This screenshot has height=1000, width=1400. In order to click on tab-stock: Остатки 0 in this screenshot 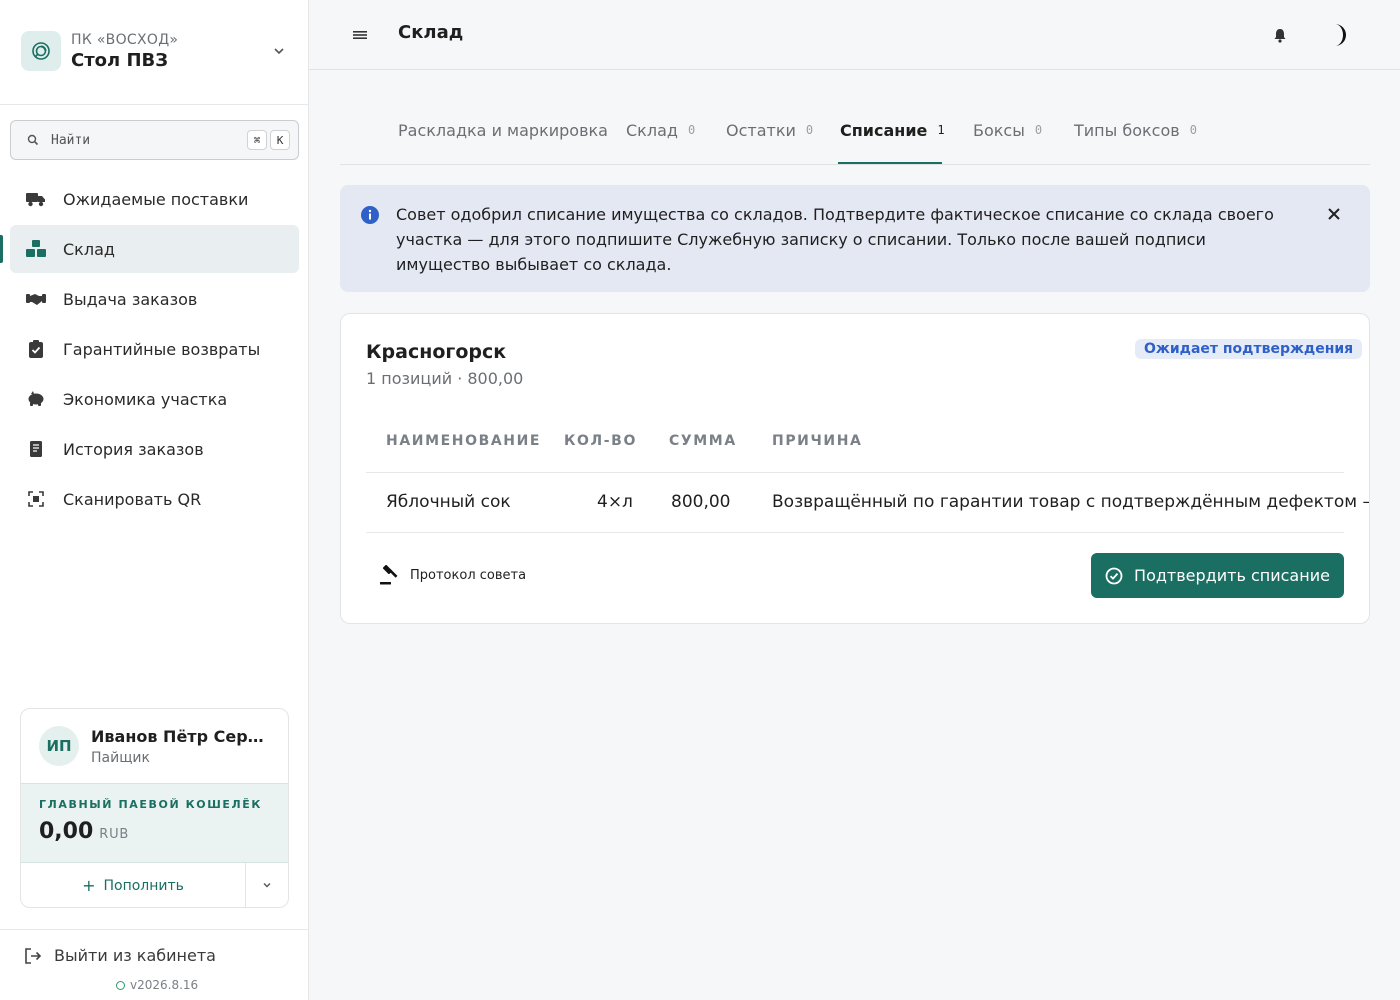, I will do `click(769, 130)`.